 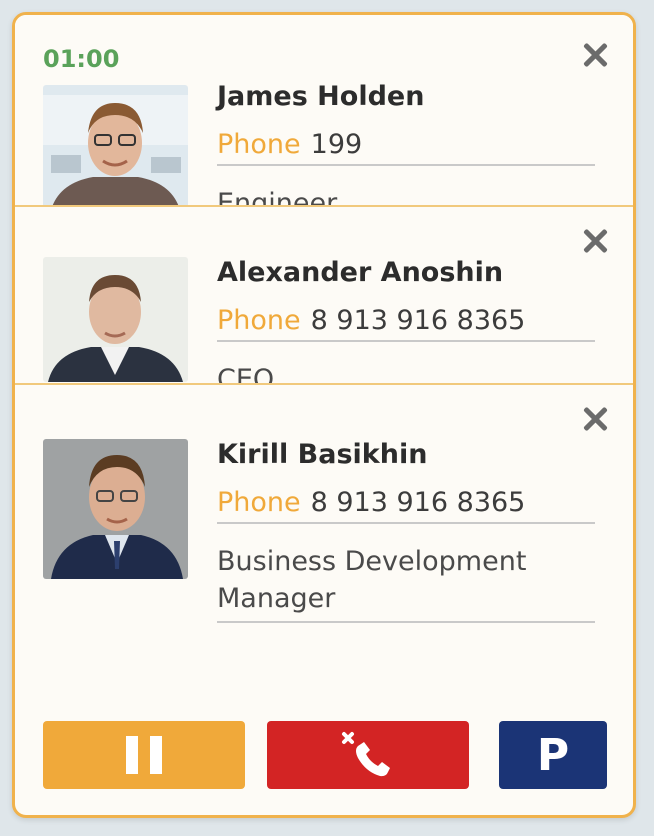 What do you see at coordinates (277, 197) in the screenshot?
I see `contact-role: Engineer` at bounding box center [277, 197].